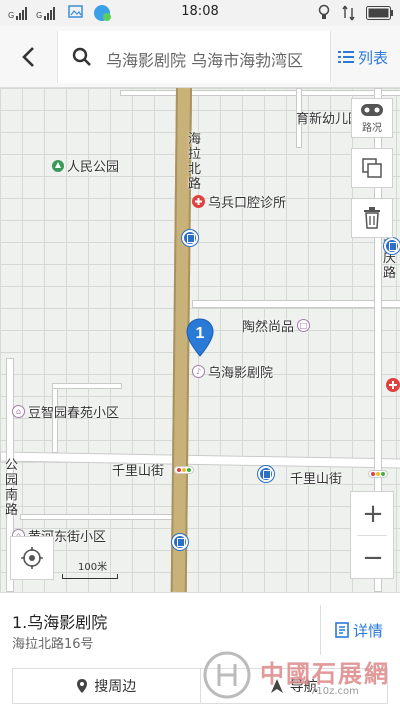 This screenshot has width=400, height=711. What do you see at coordinates (81, 56) in the screenshot?
I see `search-icon` at bounding box center [81, 56].